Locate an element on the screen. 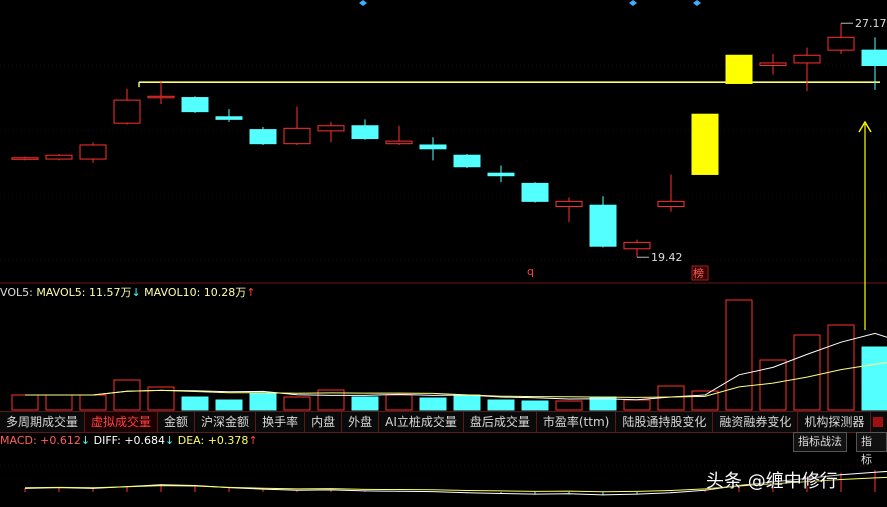  volume-indicator-labels: VOL5: MAVOL5: 11.57万↓ MAVOL10: 10.28万↑ is located at coordinates (128, 292).